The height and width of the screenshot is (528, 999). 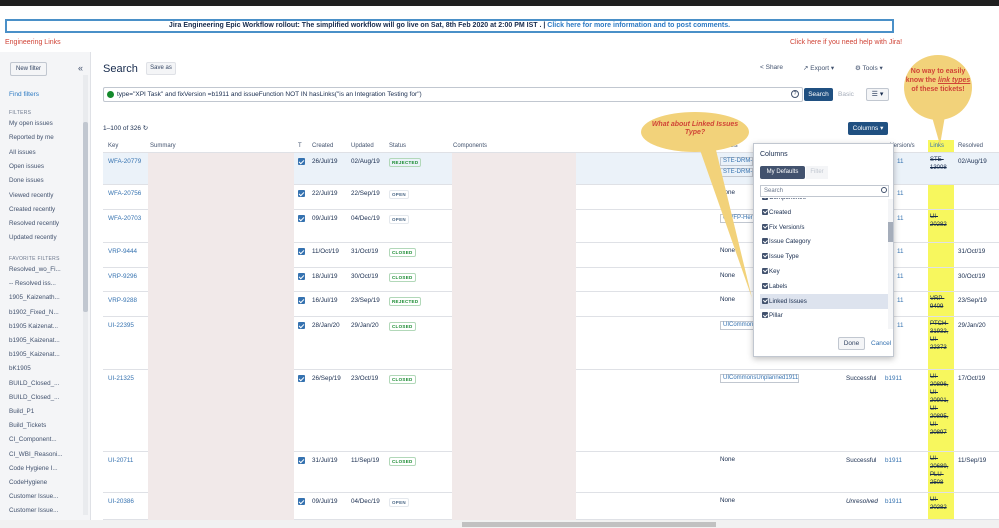 I want to click on callout-pointers, so click(x=823, y=204).